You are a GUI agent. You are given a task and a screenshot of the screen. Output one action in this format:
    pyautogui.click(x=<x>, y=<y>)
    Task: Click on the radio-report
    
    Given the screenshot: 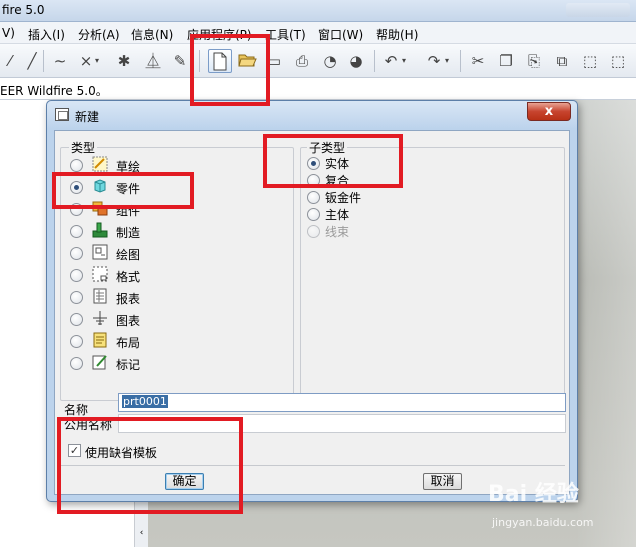 What is the action you would take?
    pyautogui.click(x=76, y=297)
    